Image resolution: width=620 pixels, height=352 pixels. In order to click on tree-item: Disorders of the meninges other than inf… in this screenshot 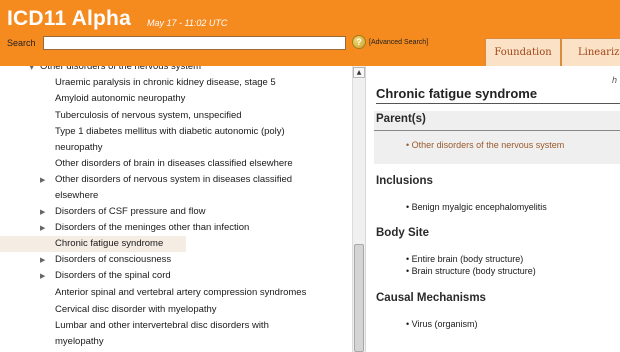, I will do `click(152, 228)`.